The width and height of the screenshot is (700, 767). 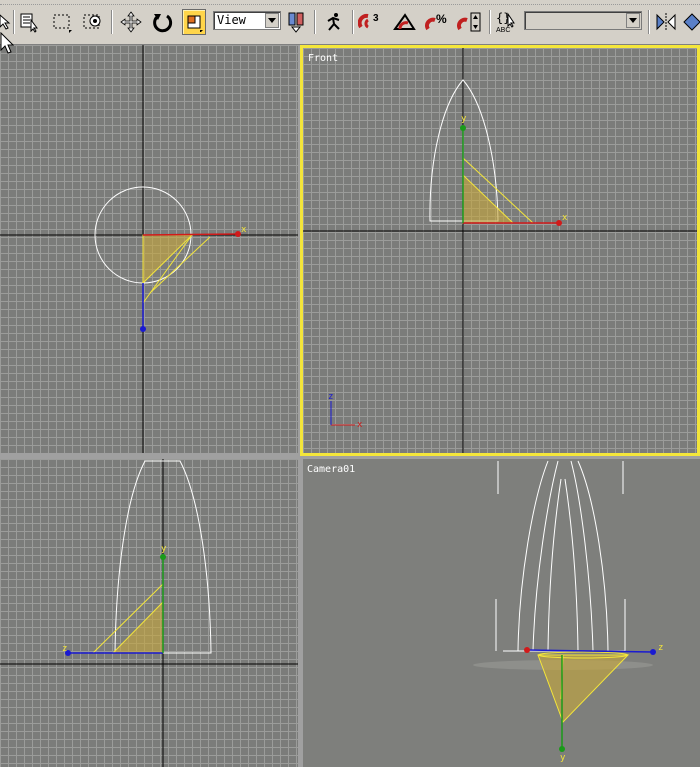 I want to click on percent-snap-icon: %, so click(x=437, y=22).